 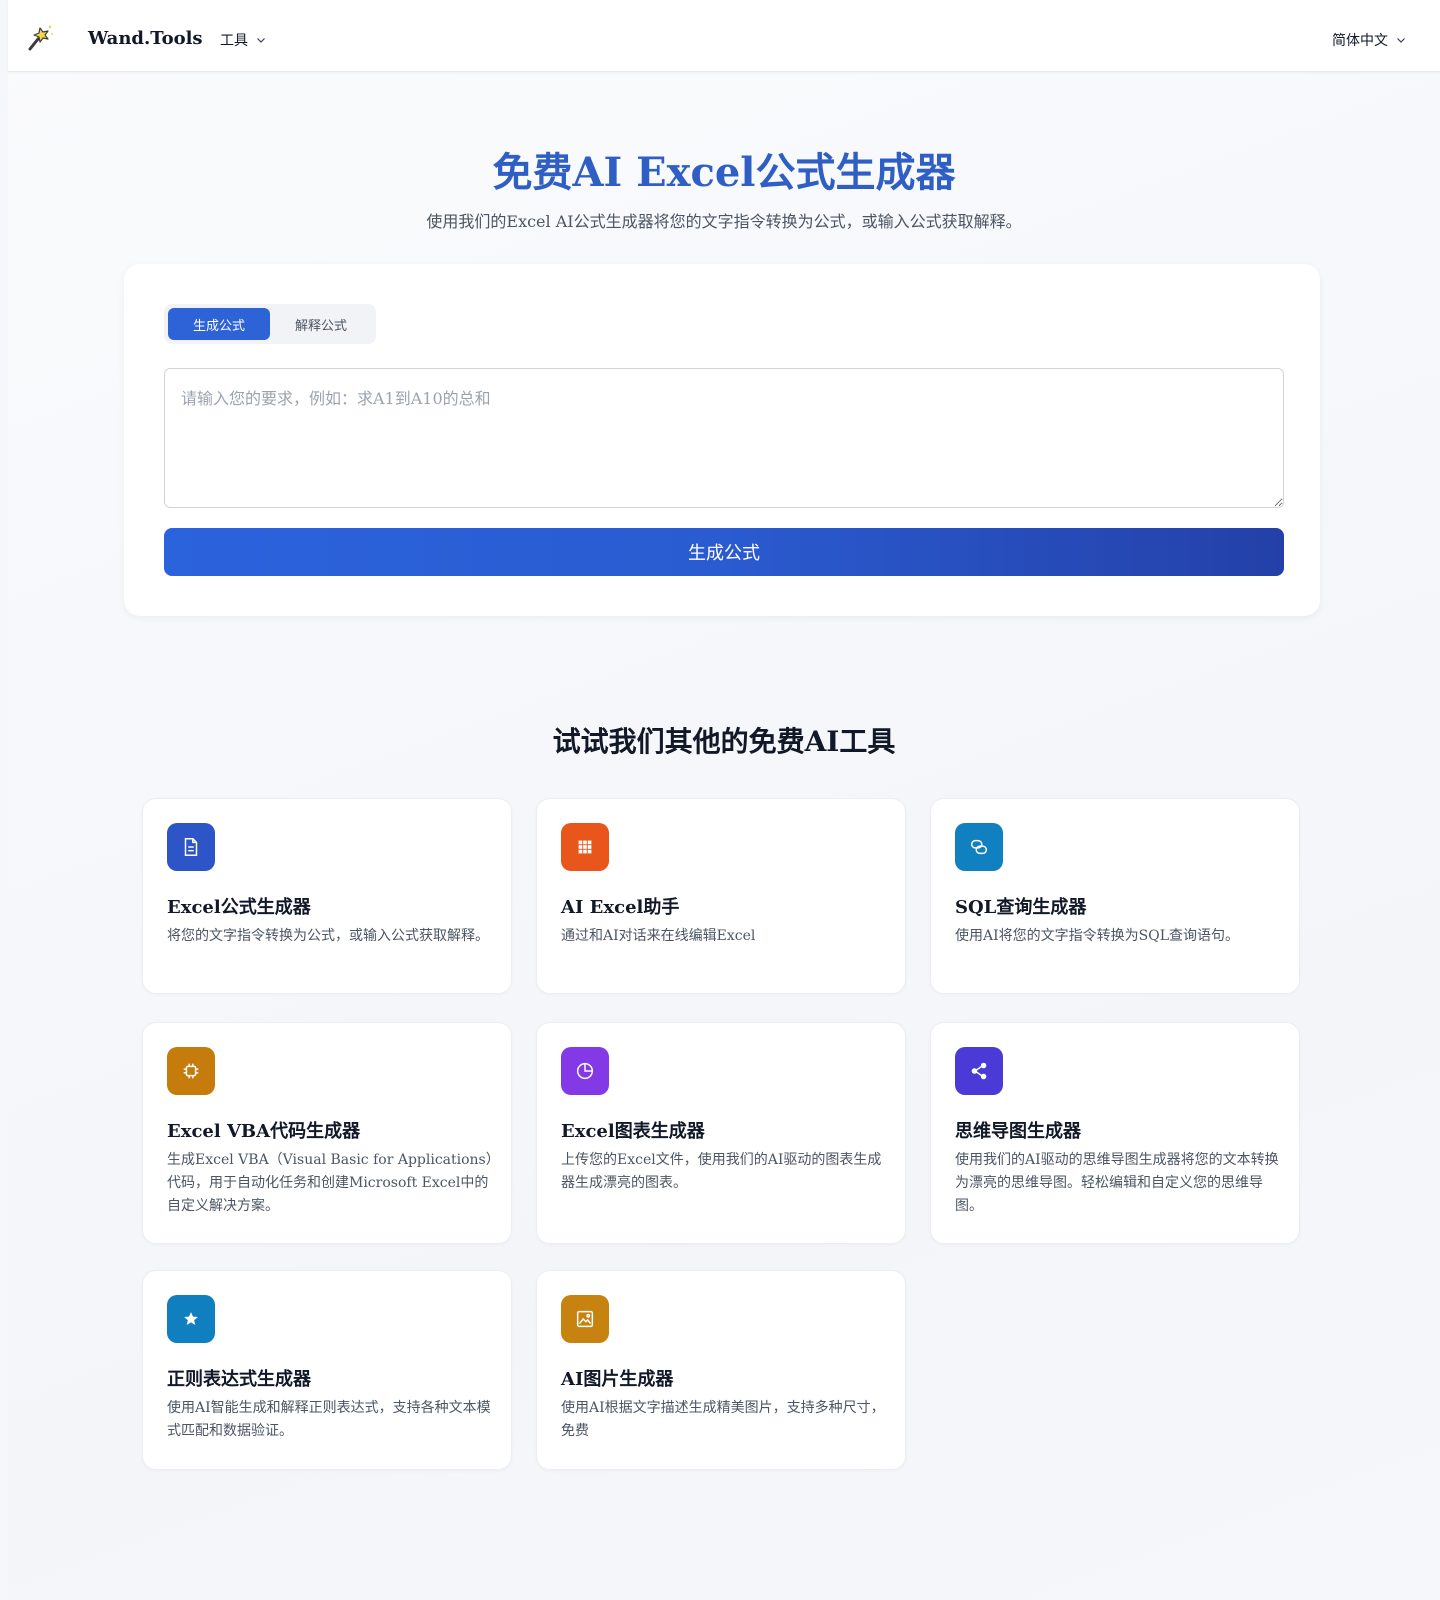 What do you see at coordinates (321, 324) in the screenshot?
I see `tab-explain-formula: 解释公式` at bounding box center [321, 324].